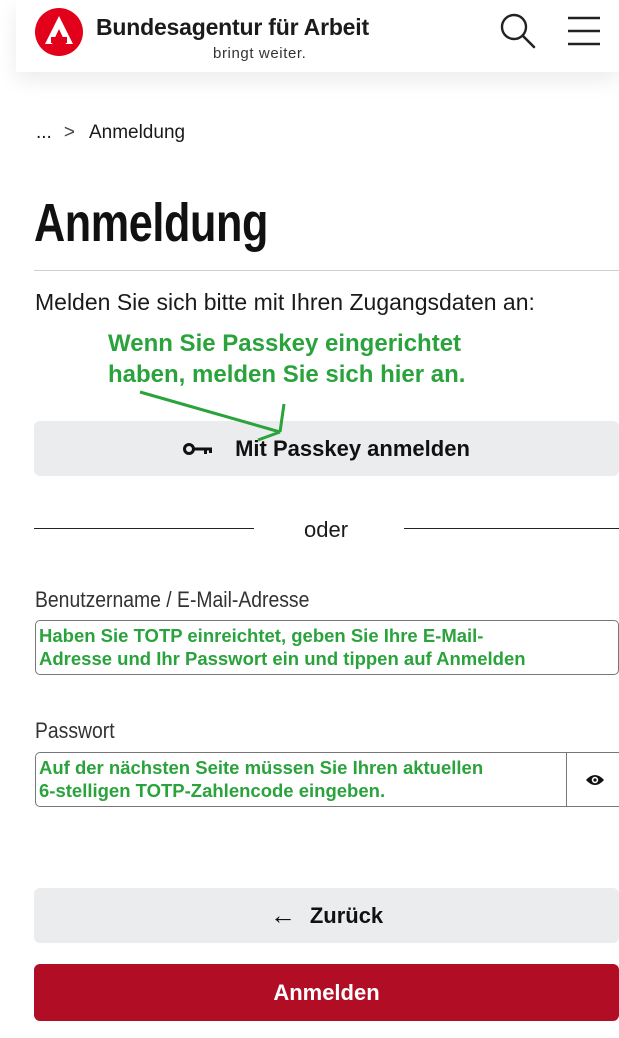 The width and height of the screenshot is (619, 1038). I want to click on breadcrumb: ... > Anmeldung, so click(110, 133).